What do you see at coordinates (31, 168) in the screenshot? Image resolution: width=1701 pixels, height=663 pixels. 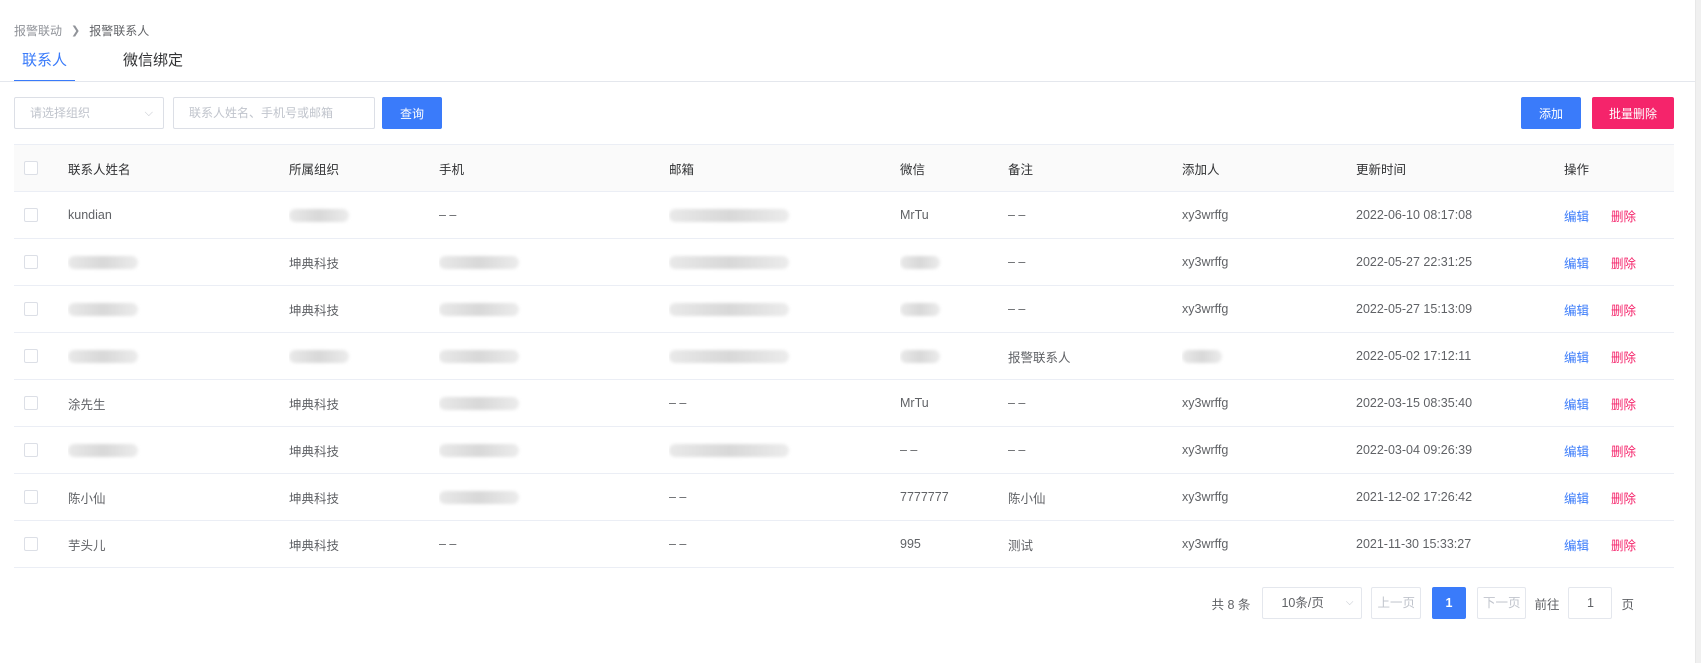 I see `select-all-checkbox` at bounding box center [31, 168].